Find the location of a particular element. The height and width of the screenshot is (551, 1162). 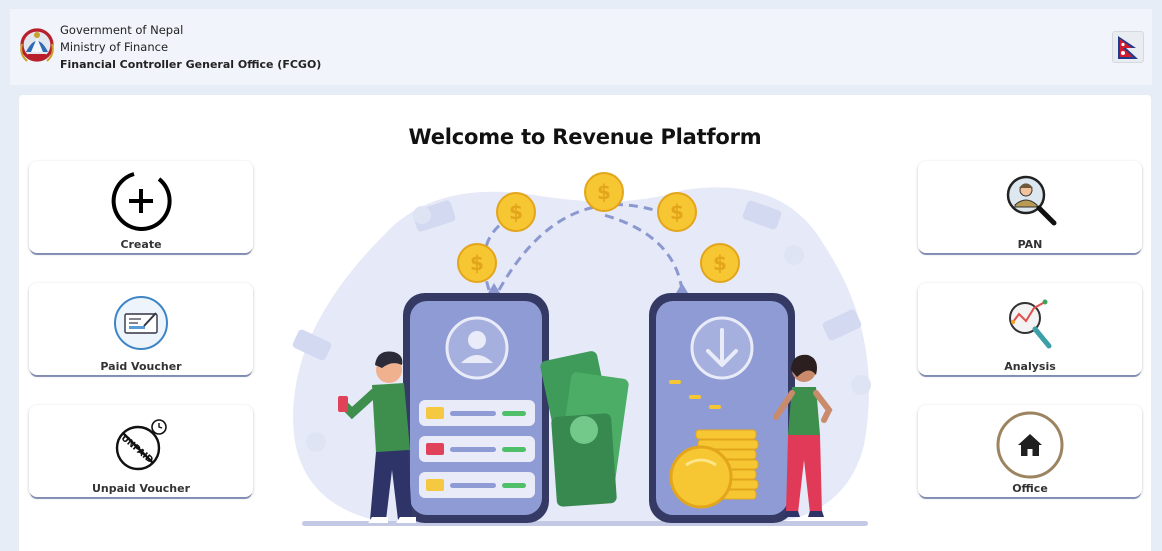

analysis-button: Analysis is located at coordinates (1030, 329).